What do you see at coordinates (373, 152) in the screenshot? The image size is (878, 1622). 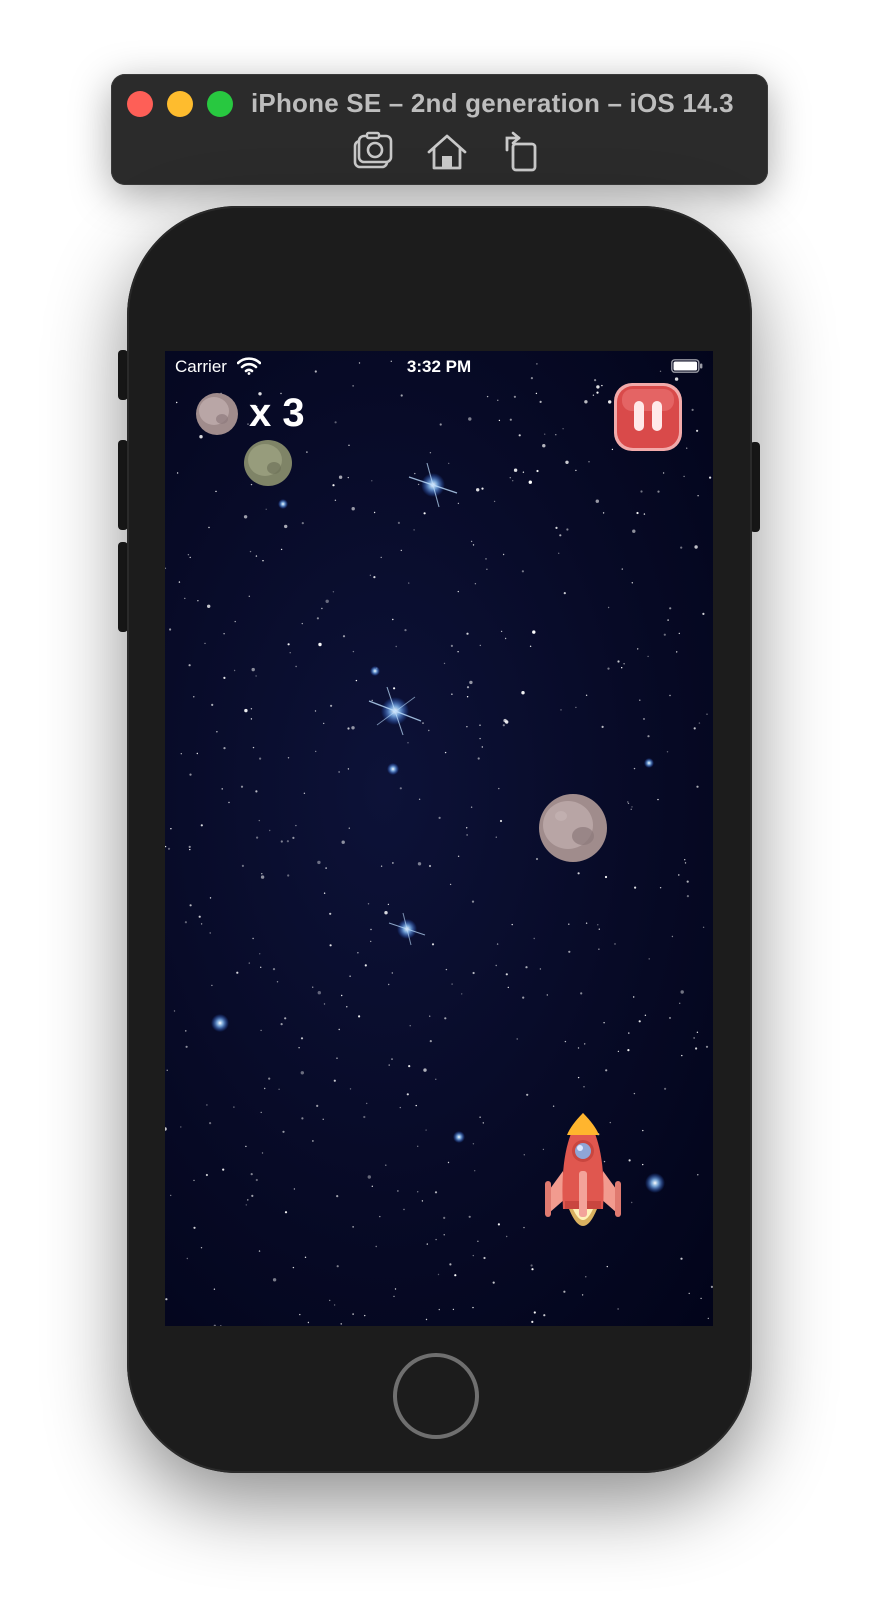 I see `camera-icon` at bounding box center [373, 152].